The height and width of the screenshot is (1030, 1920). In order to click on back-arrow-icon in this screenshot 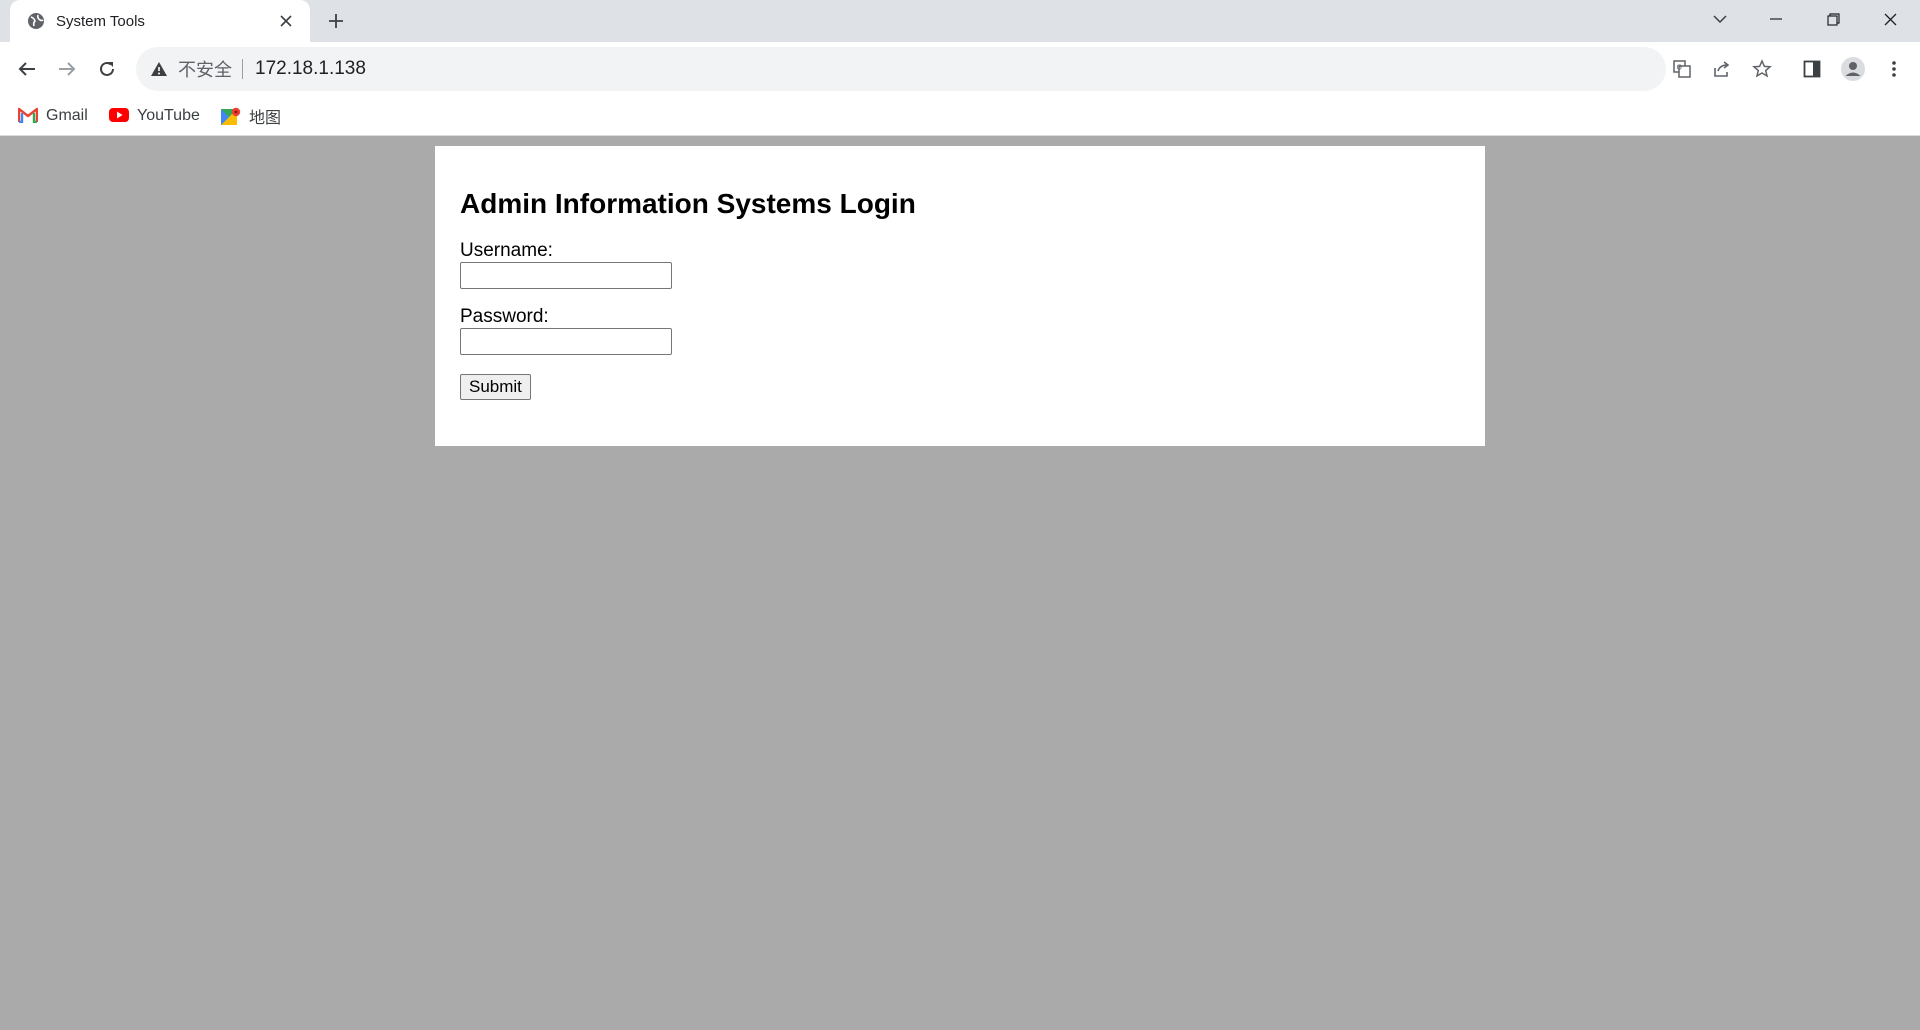, I will do `click(27, 69)`.